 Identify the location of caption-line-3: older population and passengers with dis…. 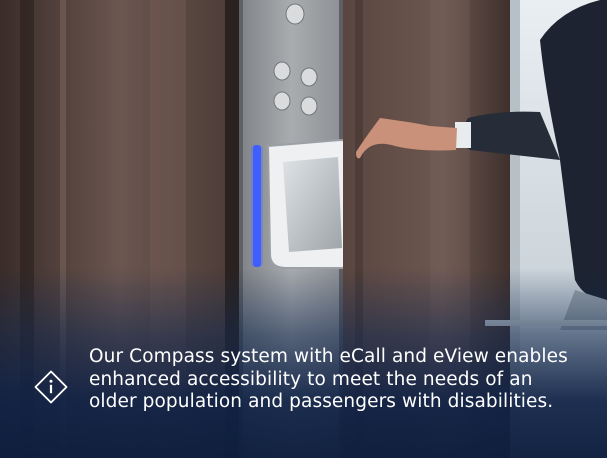
(321, 401).